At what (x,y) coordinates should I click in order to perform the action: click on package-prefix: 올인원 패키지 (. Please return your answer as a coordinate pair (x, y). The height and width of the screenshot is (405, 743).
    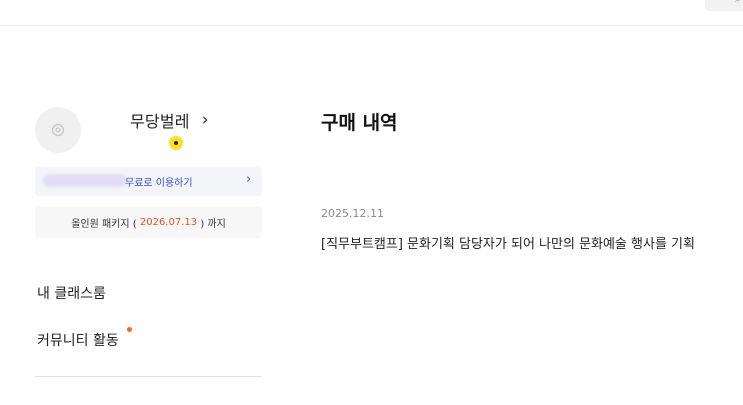
    Looking at the image, I should click on (104, 224).